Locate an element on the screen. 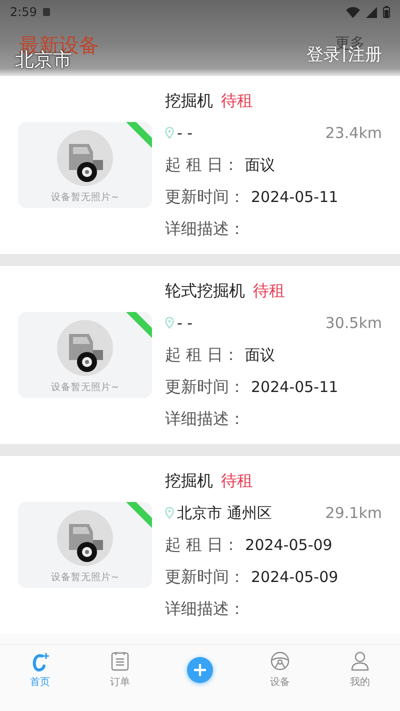 The image size is (400, 711). battery-icon is located at coordinates (386, 12).